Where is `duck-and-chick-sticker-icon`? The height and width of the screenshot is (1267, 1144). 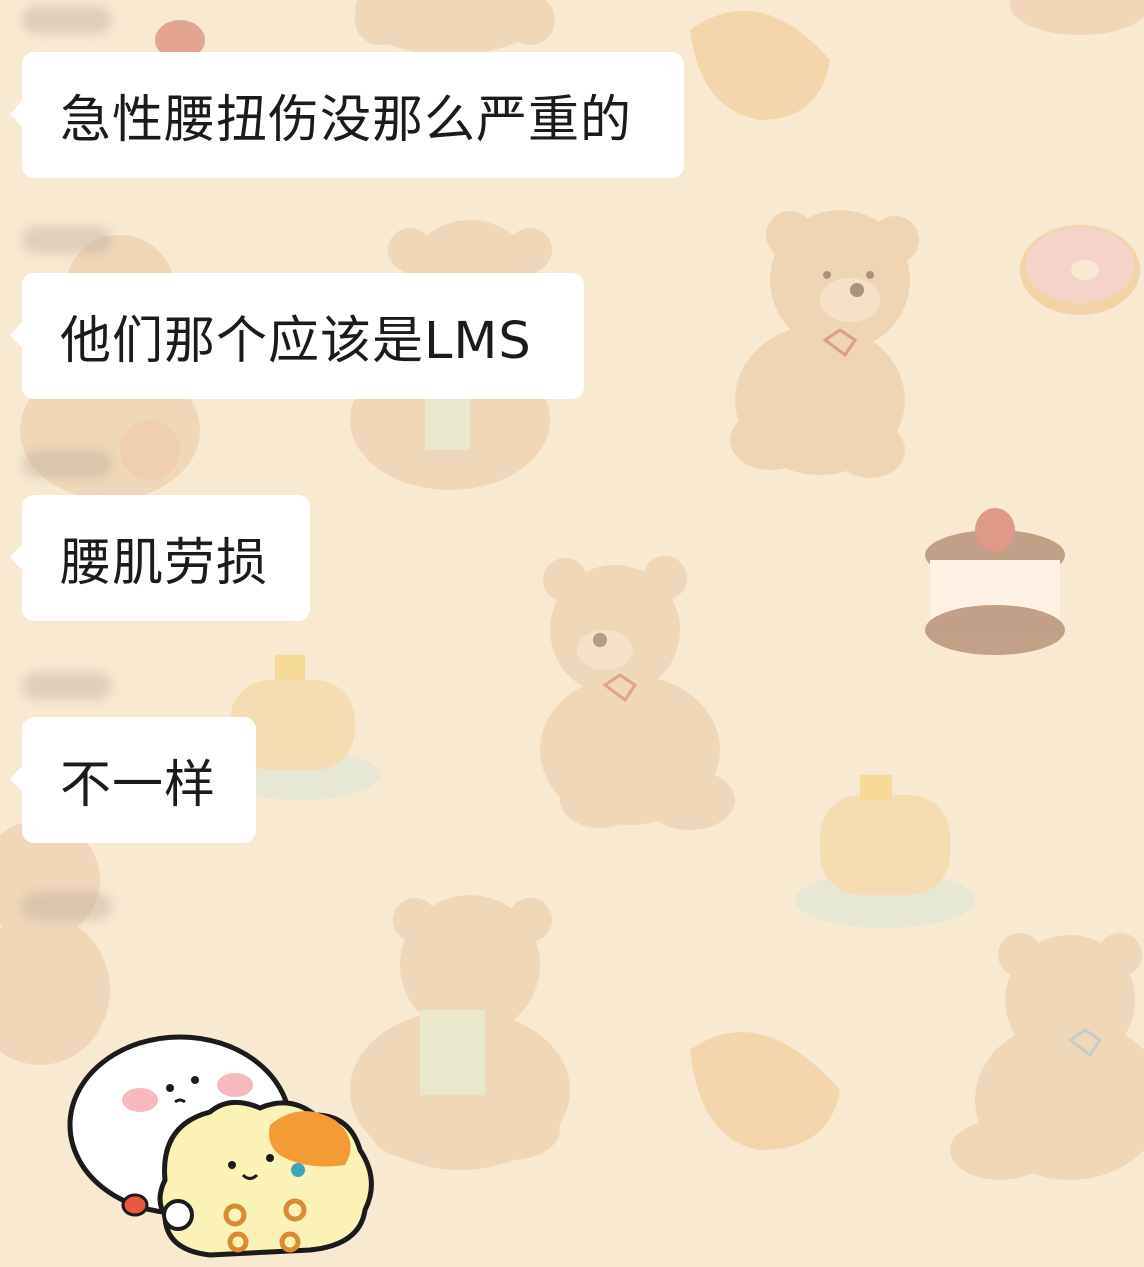 duck-and-chick-sticker-icon is located at coordinates (225, 1145).